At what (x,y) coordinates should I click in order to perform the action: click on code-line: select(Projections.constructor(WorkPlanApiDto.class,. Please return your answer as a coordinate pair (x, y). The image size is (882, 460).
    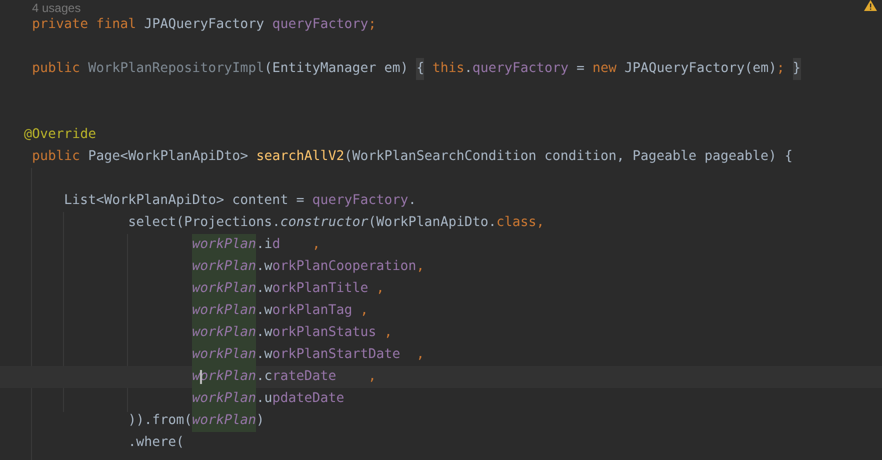
    Looking at the image, I should click on (335, 223).